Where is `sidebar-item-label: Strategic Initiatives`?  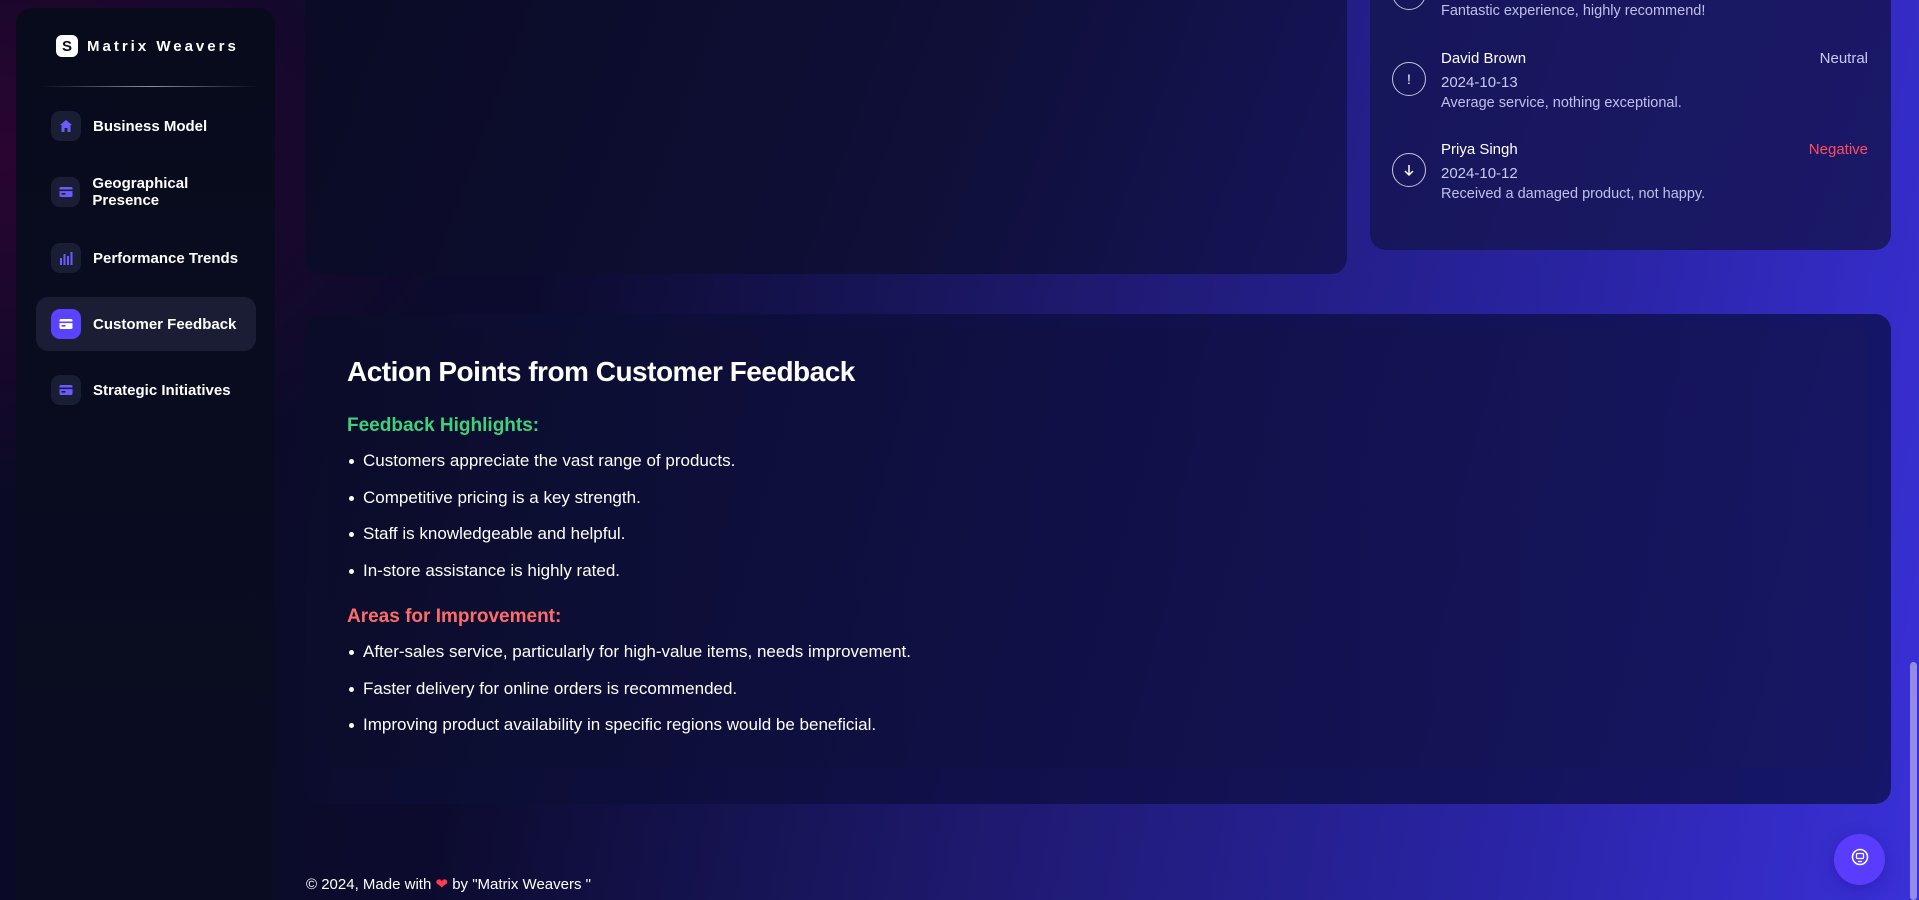 sidebar-item-label: Strategic Initiatives is located at coordinates (162, 390).